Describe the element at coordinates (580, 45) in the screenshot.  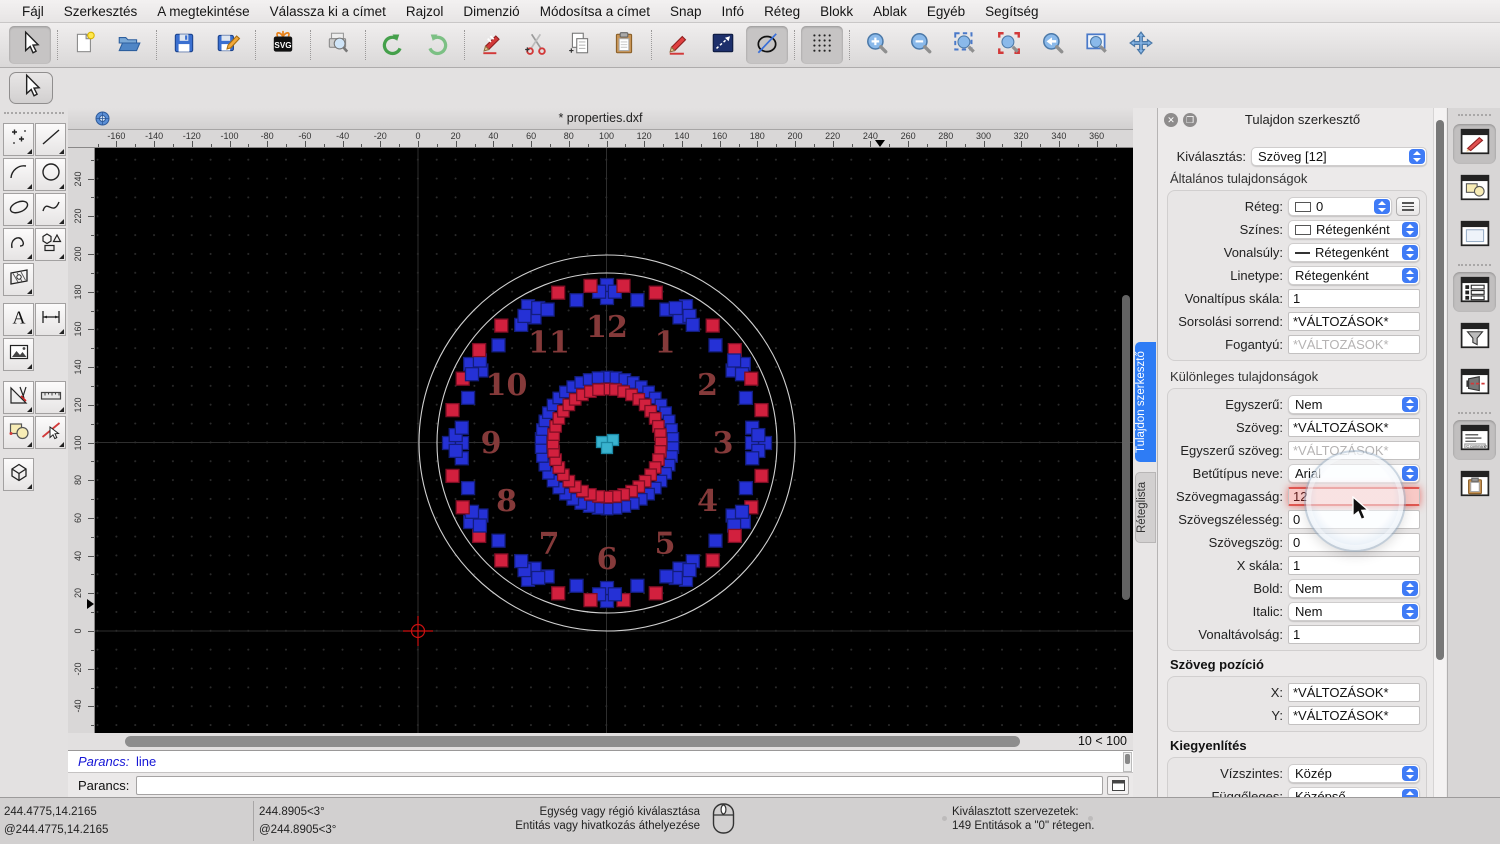
I see `copy-button` at that location.